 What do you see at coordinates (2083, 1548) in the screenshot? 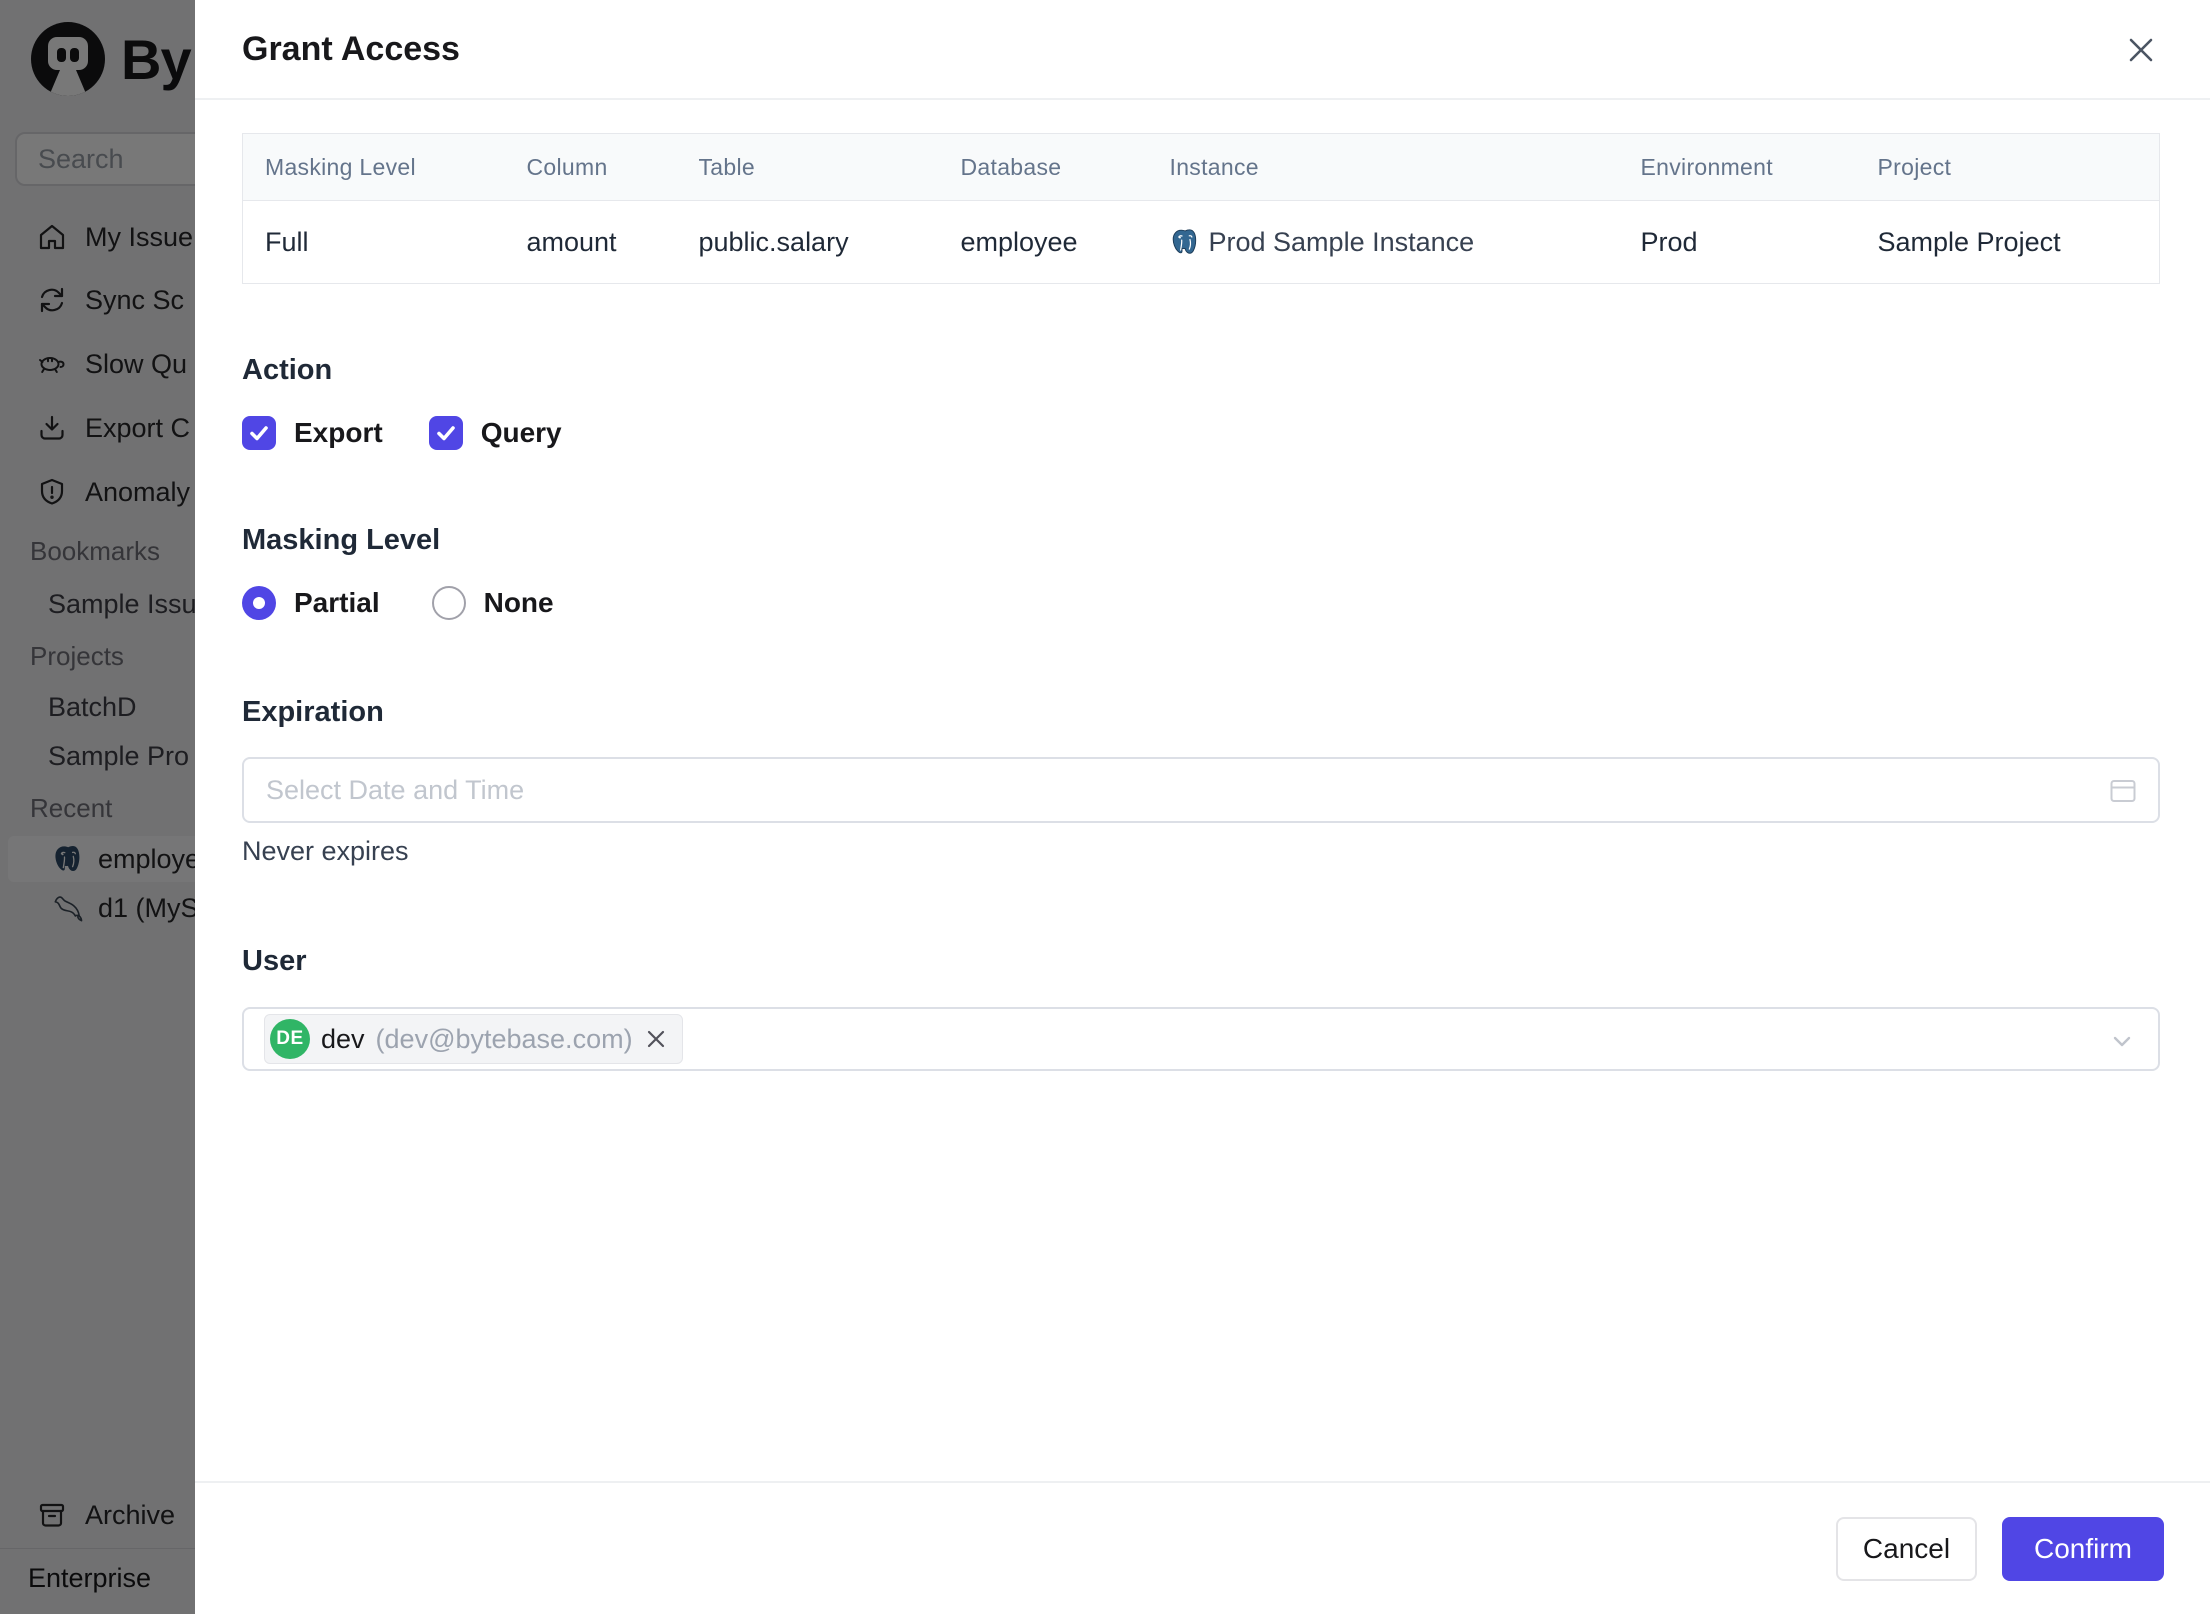
I see `confirm-button: Confirm` at bounding box center [2083, 1548].